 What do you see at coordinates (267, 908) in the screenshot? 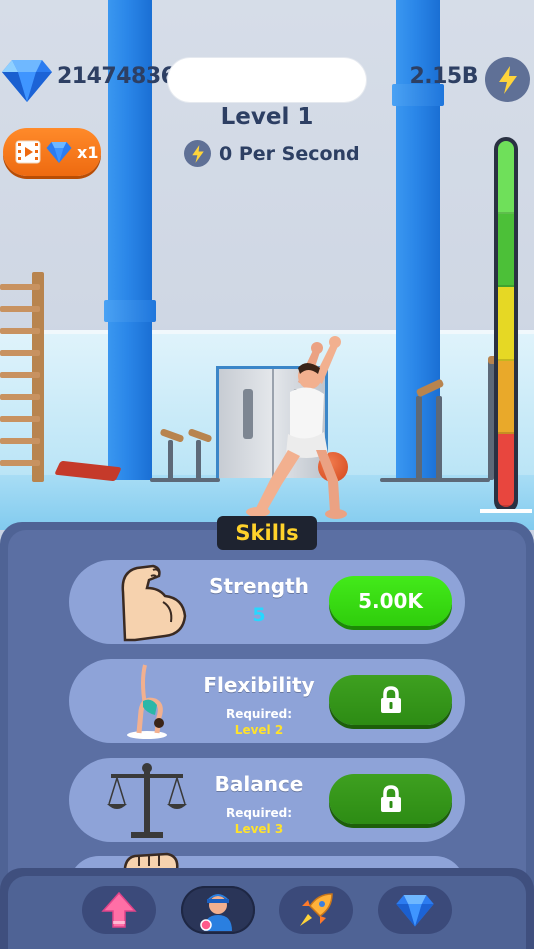
I see `bottom-nav` at bounding box center [267, 908].